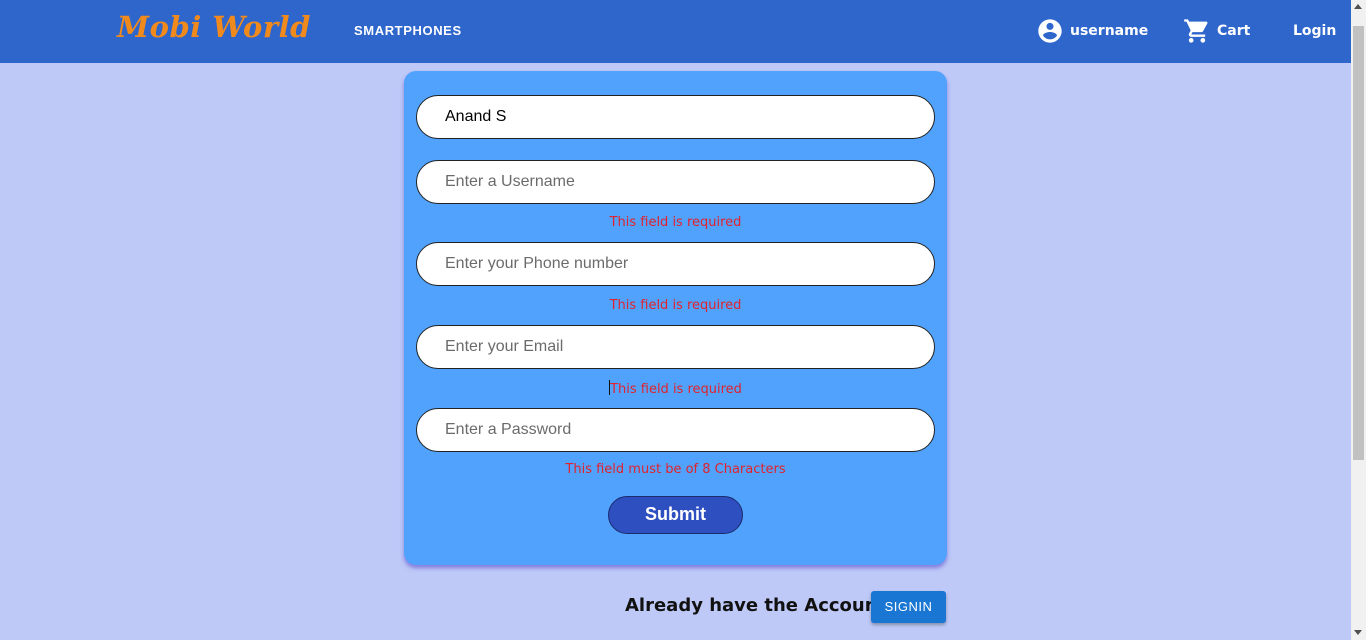 Image resolution: width=1366 pixels, height=640 pixels. Describe the element at coordinates (675, 515) in the screenshot. I see `submit-button: Submit` at that location.